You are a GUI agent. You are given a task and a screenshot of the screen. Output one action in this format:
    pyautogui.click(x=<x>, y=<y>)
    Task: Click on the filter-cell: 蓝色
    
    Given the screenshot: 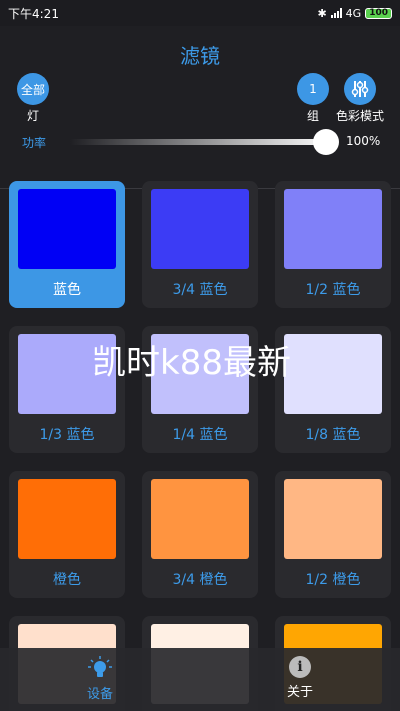 What is the action you would take?
    pyautogui.click(x=67, y=244)
    